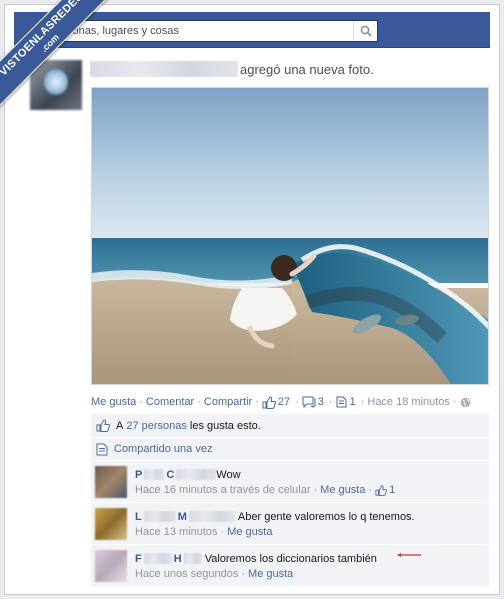  What do you see at coordinates (225, 425) in the screenshot?
I see `likes-suffix: les gusta esto.` at bounding box center [225, 425].